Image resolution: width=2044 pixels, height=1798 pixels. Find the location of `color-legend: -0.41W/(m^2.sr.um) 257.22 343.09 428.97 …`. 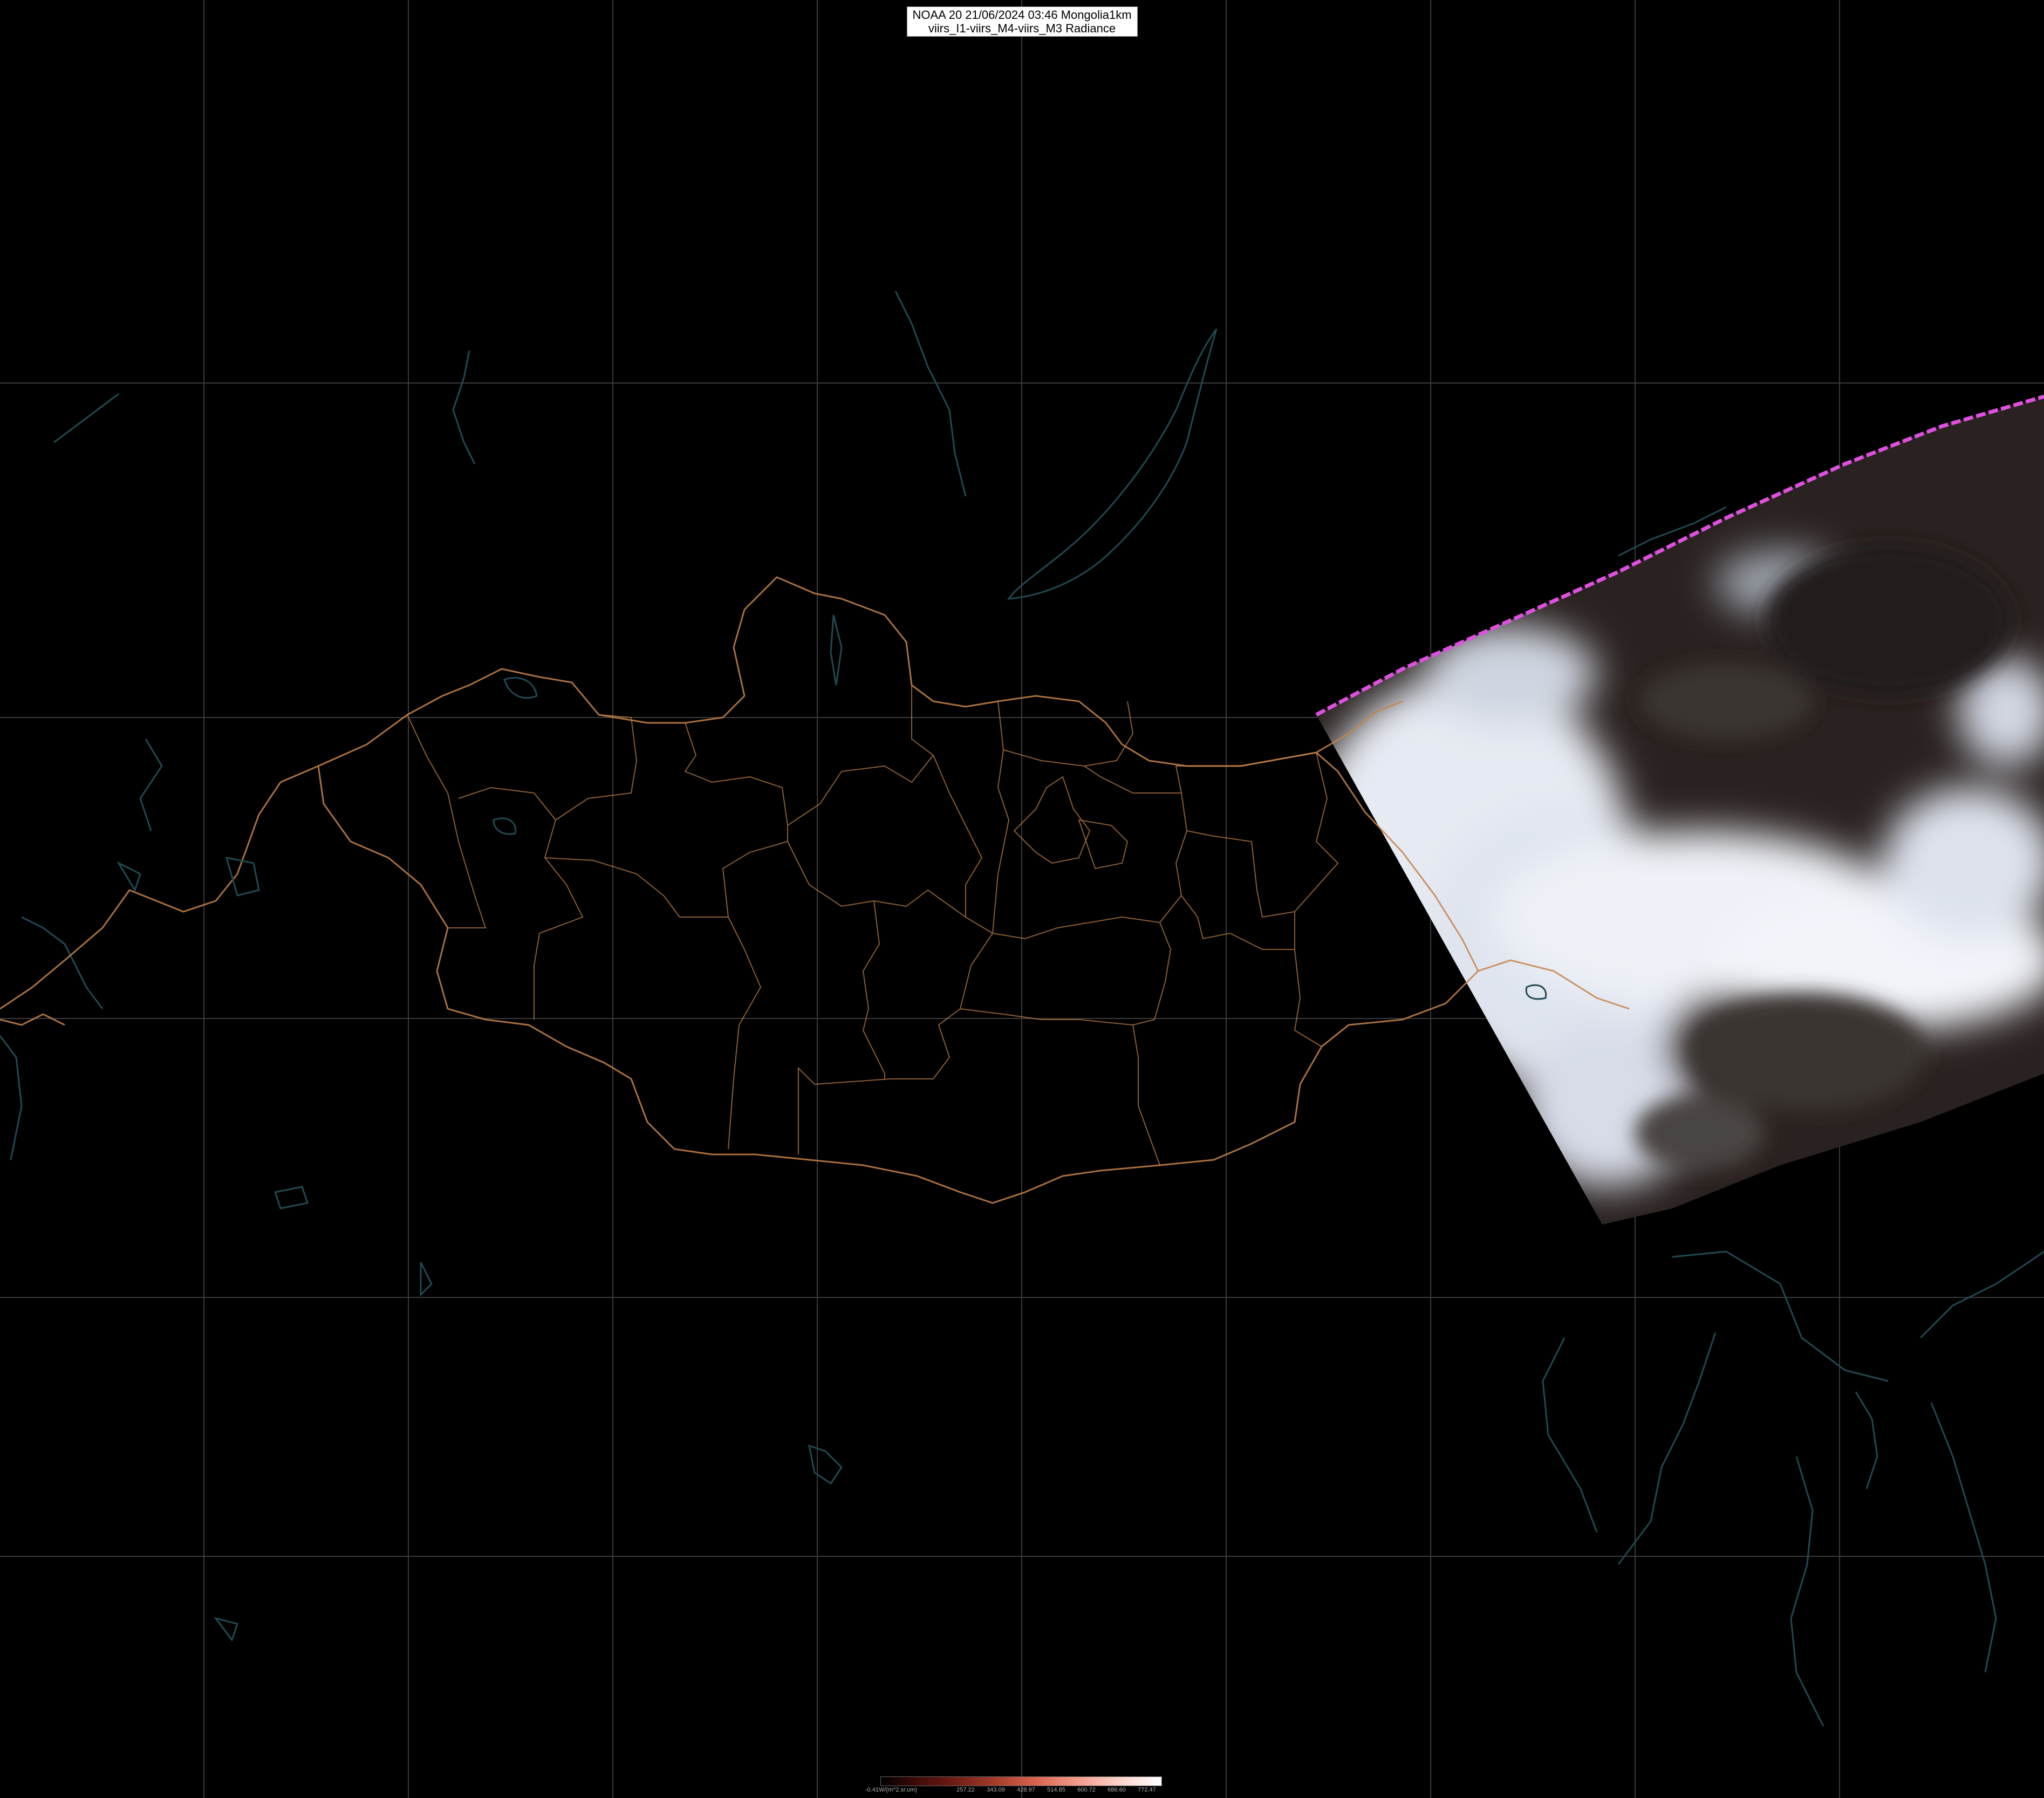

color-legend: -0.41W/(m^2.sr.um) 257.22 343.09 428.97 … is located at coordinates (1013, 1786).